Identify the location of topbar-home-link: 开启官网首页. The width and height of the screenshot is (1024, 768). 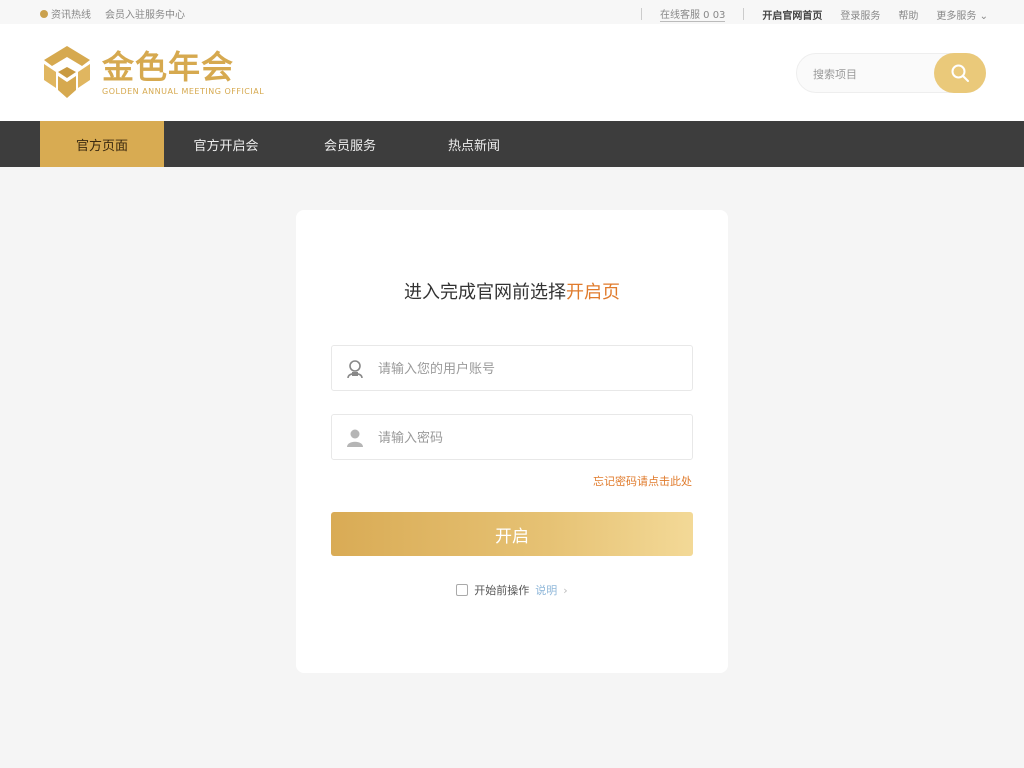
(792, 14).